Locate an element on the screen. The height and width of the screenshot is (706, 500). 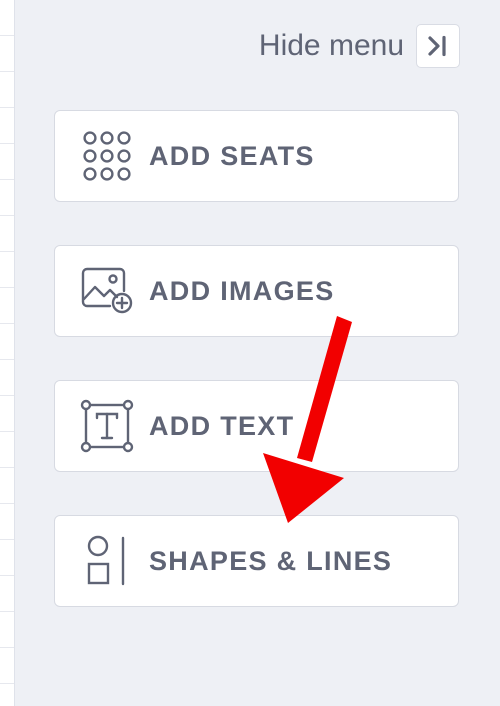
text-box-icon is located at coordinates (107, 426).